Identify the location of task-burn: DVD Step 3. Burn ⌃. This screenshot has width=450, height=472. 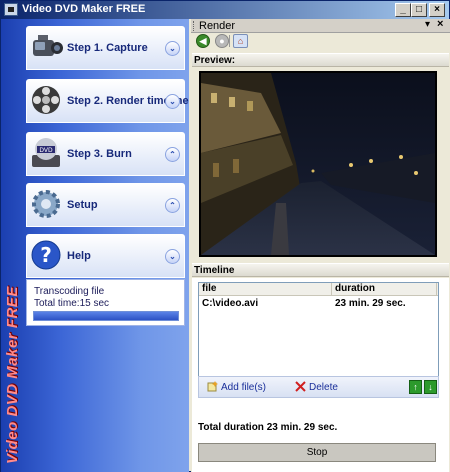
(105, 154).